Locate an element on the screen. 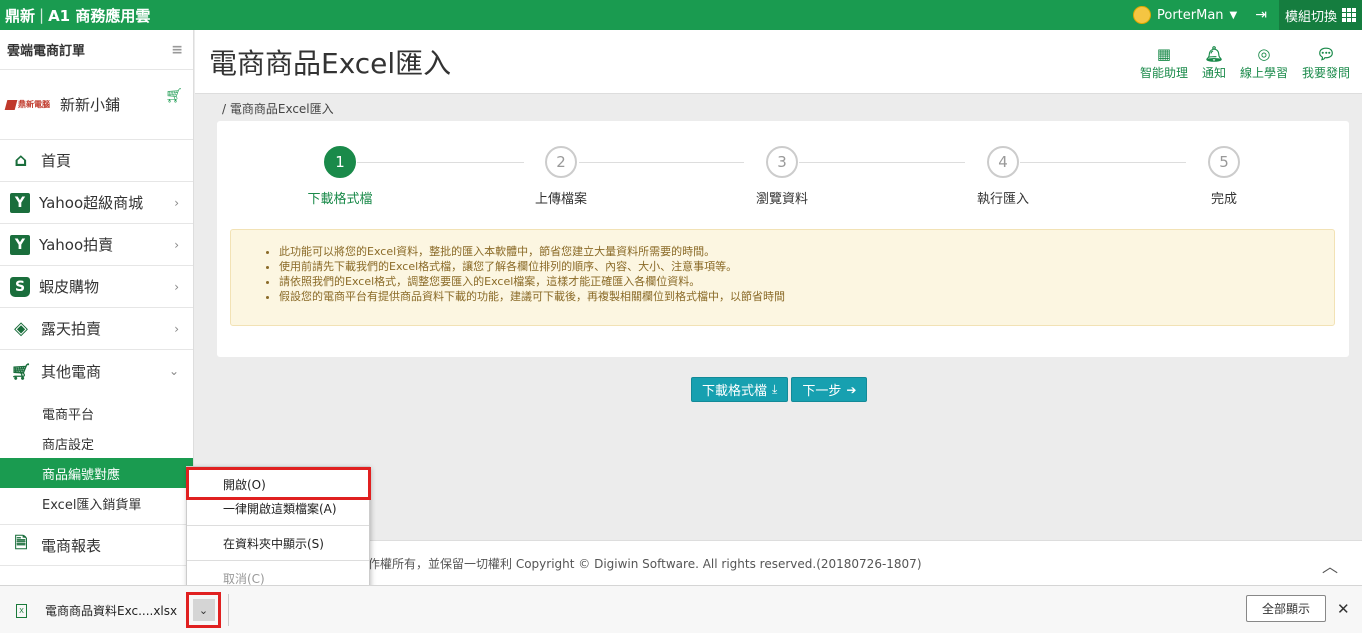  excel-file-icon: X is located at coordinates (21, 610).